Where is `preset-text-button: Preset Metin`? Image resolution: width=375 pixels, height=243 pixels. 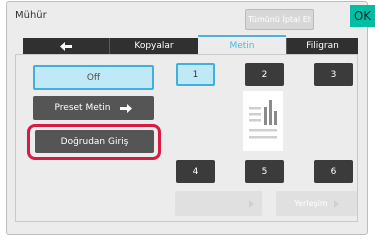
preset-text-button: Preset Metin is located at coordinates (93, 108).